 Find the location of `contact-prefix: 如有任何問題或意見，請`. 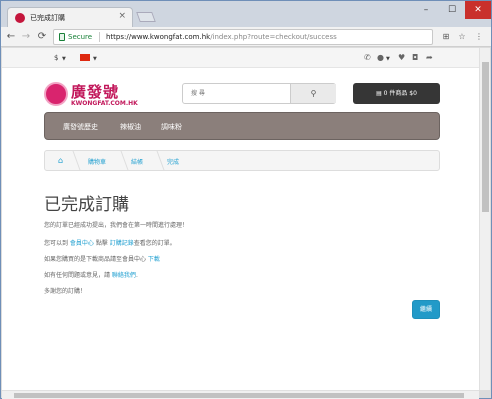

contact-prefix: 如有任何問題或意見，請 is located at coordinates (78, 275).